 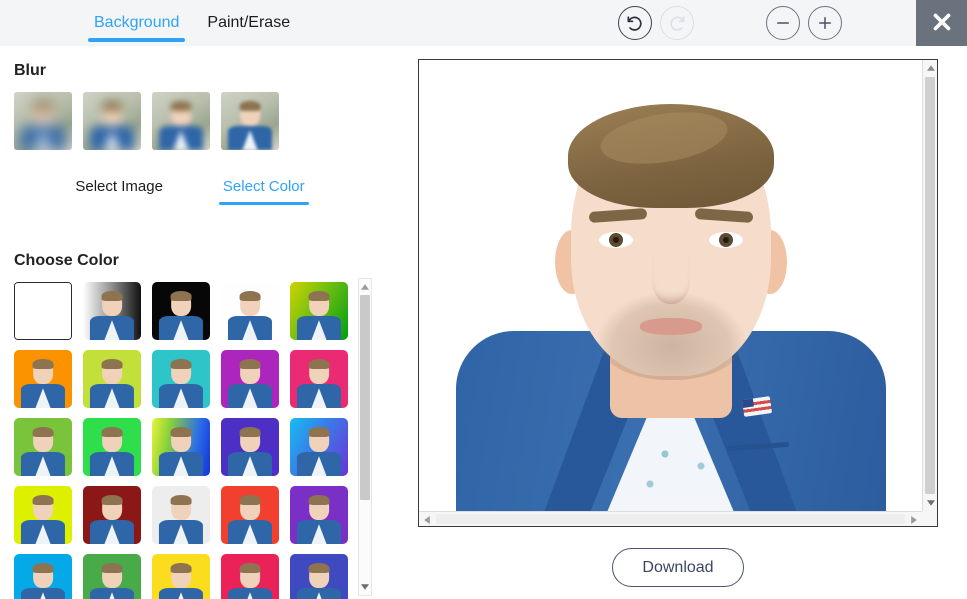 I want to click on redo-icon, so click(x=677, y=23).